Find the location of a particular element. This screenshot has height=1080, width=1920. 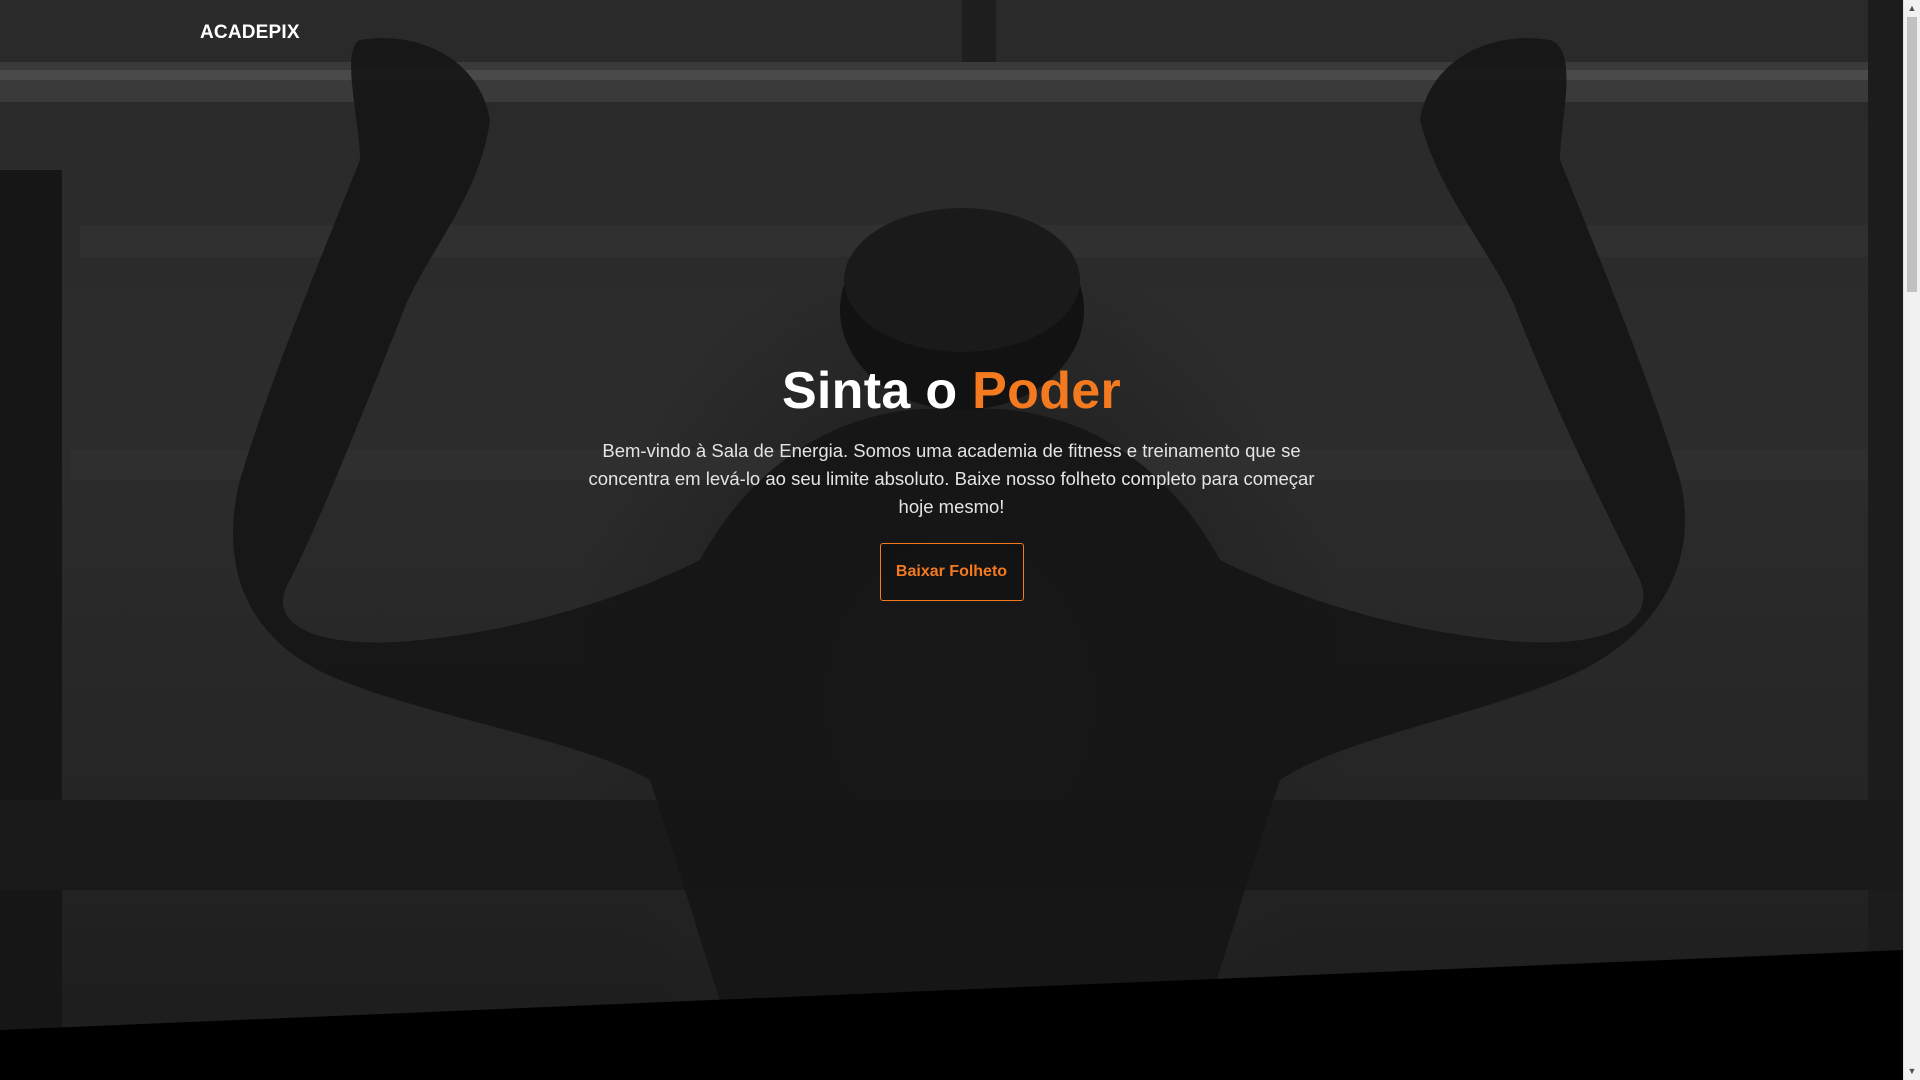

page-scrollbar: ▲ ▼ is located at coordinates (1911, 540).